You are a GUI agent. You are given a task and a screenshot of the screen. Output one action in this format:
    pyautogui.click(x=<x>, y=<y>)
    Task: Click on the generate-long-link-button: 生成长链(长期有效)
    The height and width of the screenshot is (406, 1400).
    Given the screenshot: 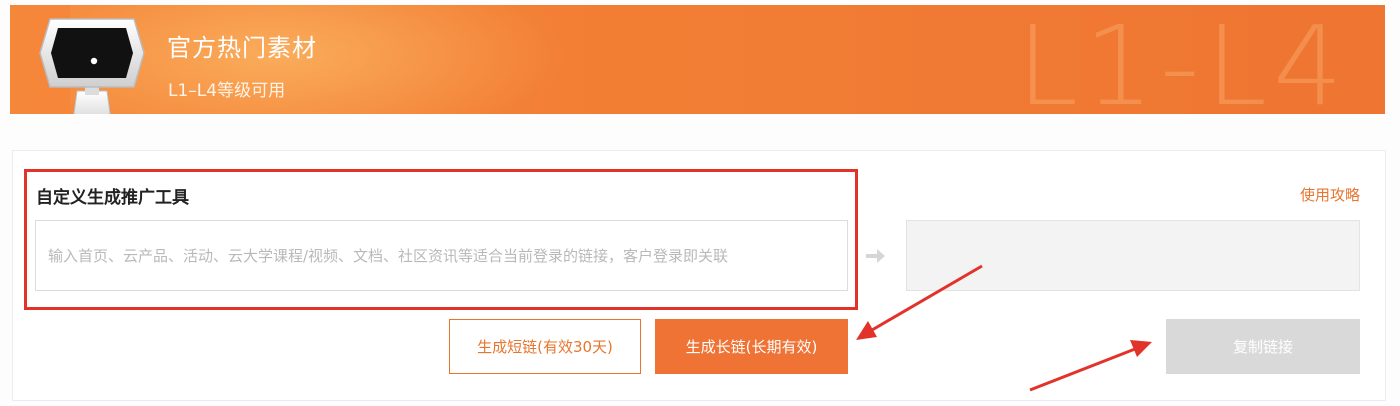 What is the action you would take?
    pyautogui.click(x=751, y=346)
    